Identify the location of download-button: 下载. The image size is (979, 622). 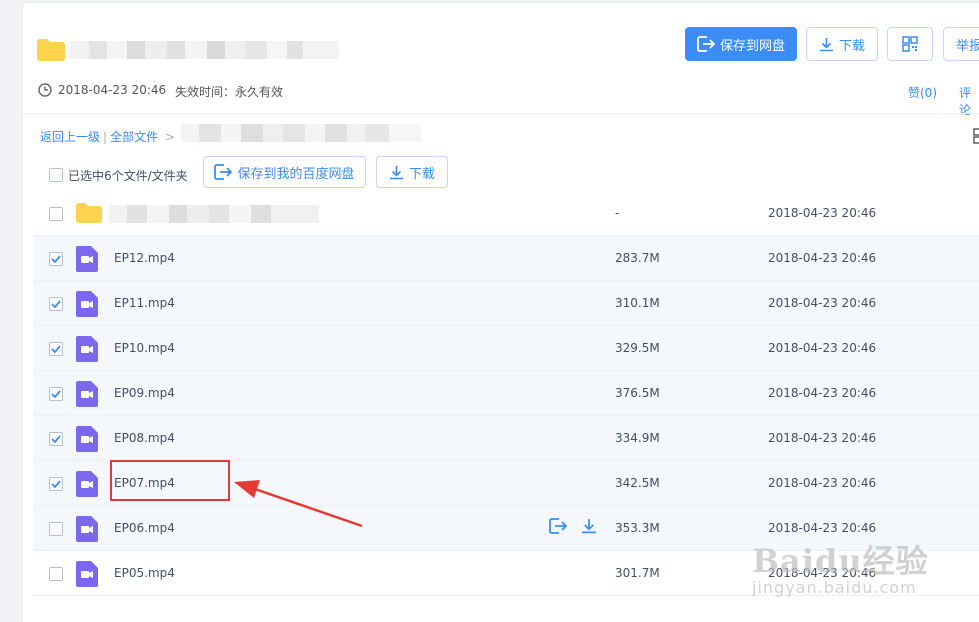
(842, 44).